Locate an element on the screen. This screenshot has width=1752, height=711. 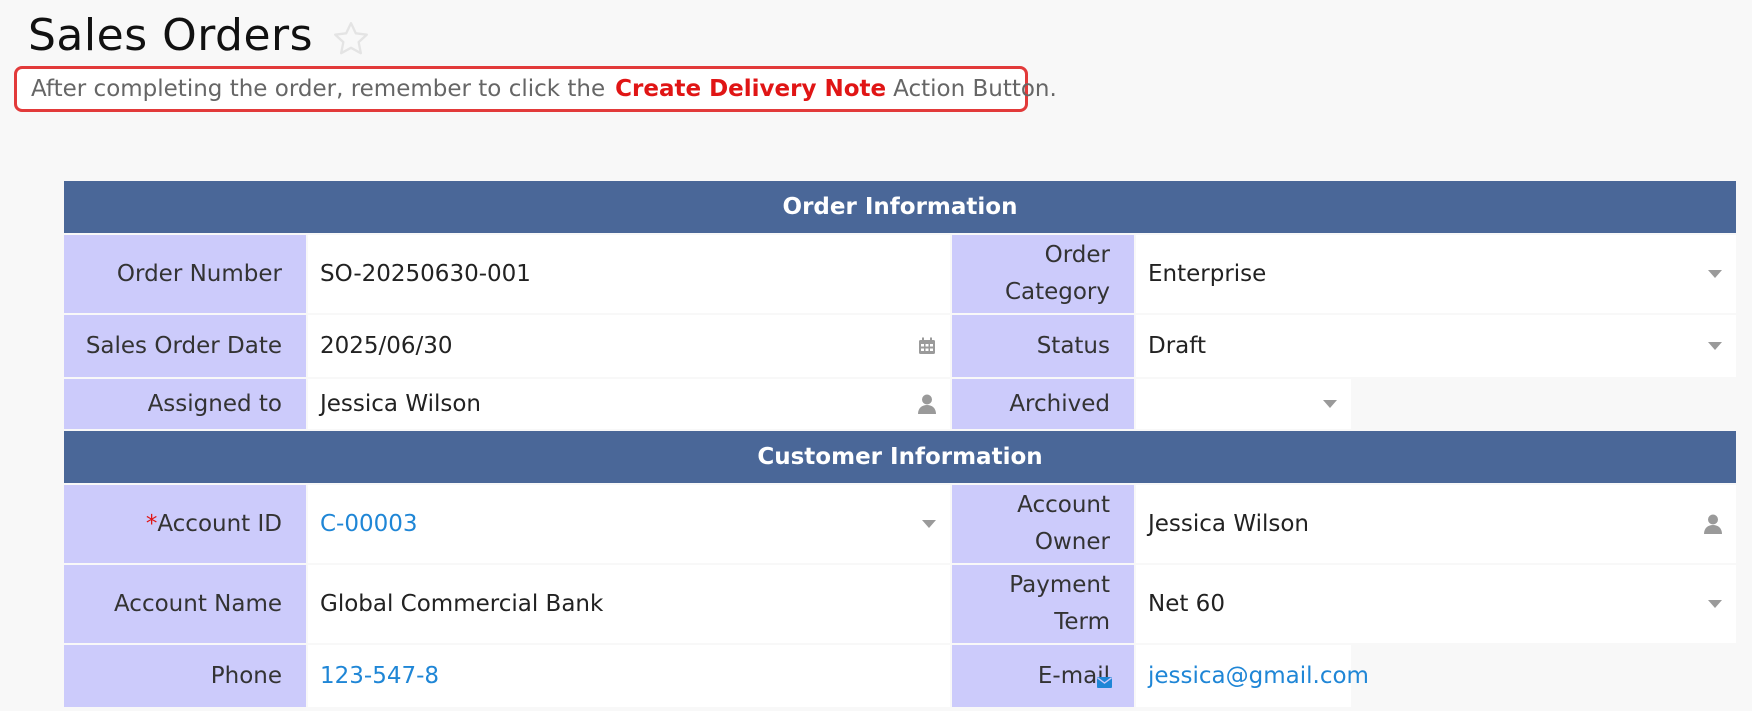
notice-highlight: Create Delivery Note is located at coordinates (751, 89).